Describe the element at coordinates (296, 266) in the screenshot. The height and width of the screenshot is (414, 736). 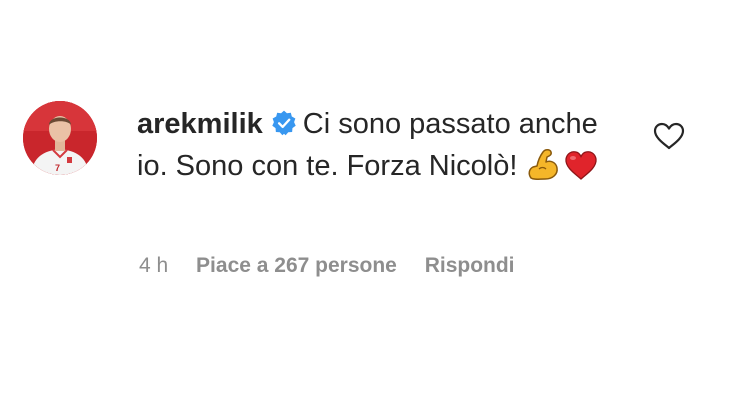
I see `likes-count-button: Piace a 267 persone` at that location.